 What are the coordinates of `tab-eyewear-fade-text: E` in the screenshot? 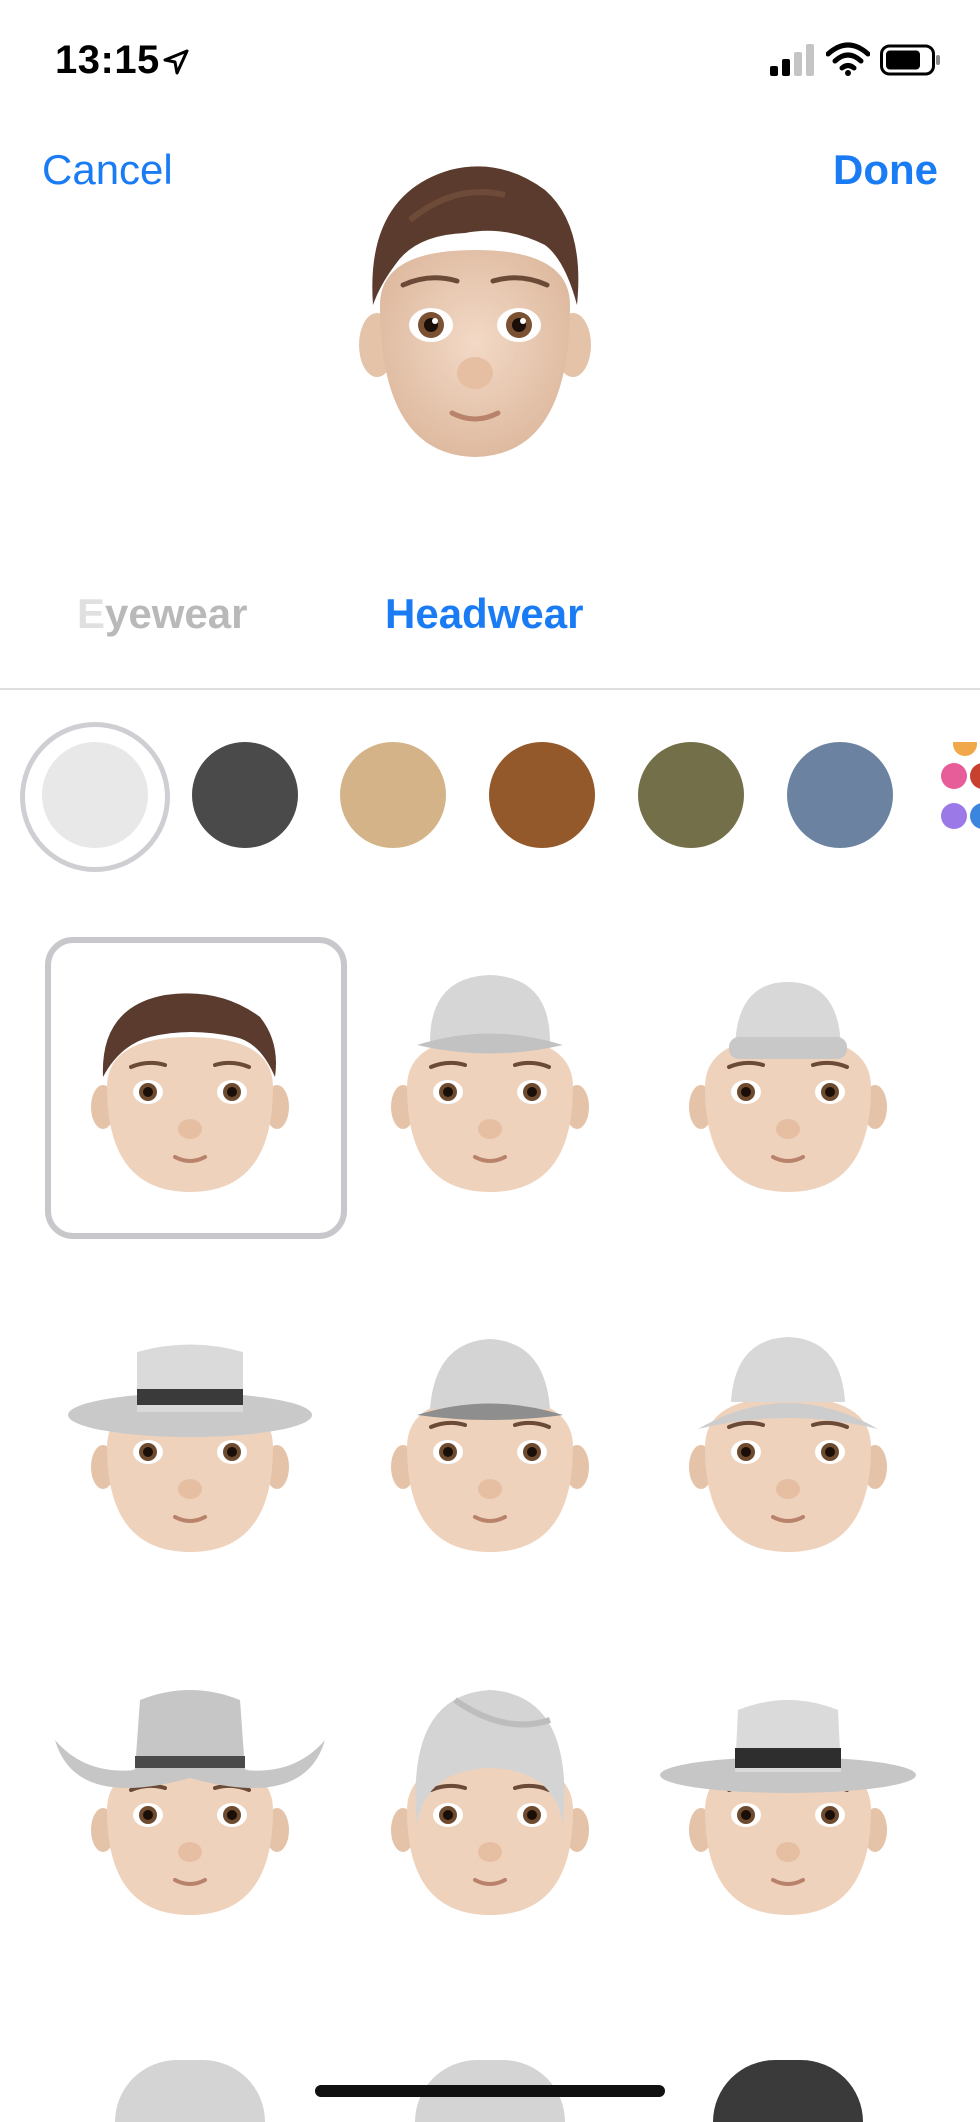 It's located at (91, 613).